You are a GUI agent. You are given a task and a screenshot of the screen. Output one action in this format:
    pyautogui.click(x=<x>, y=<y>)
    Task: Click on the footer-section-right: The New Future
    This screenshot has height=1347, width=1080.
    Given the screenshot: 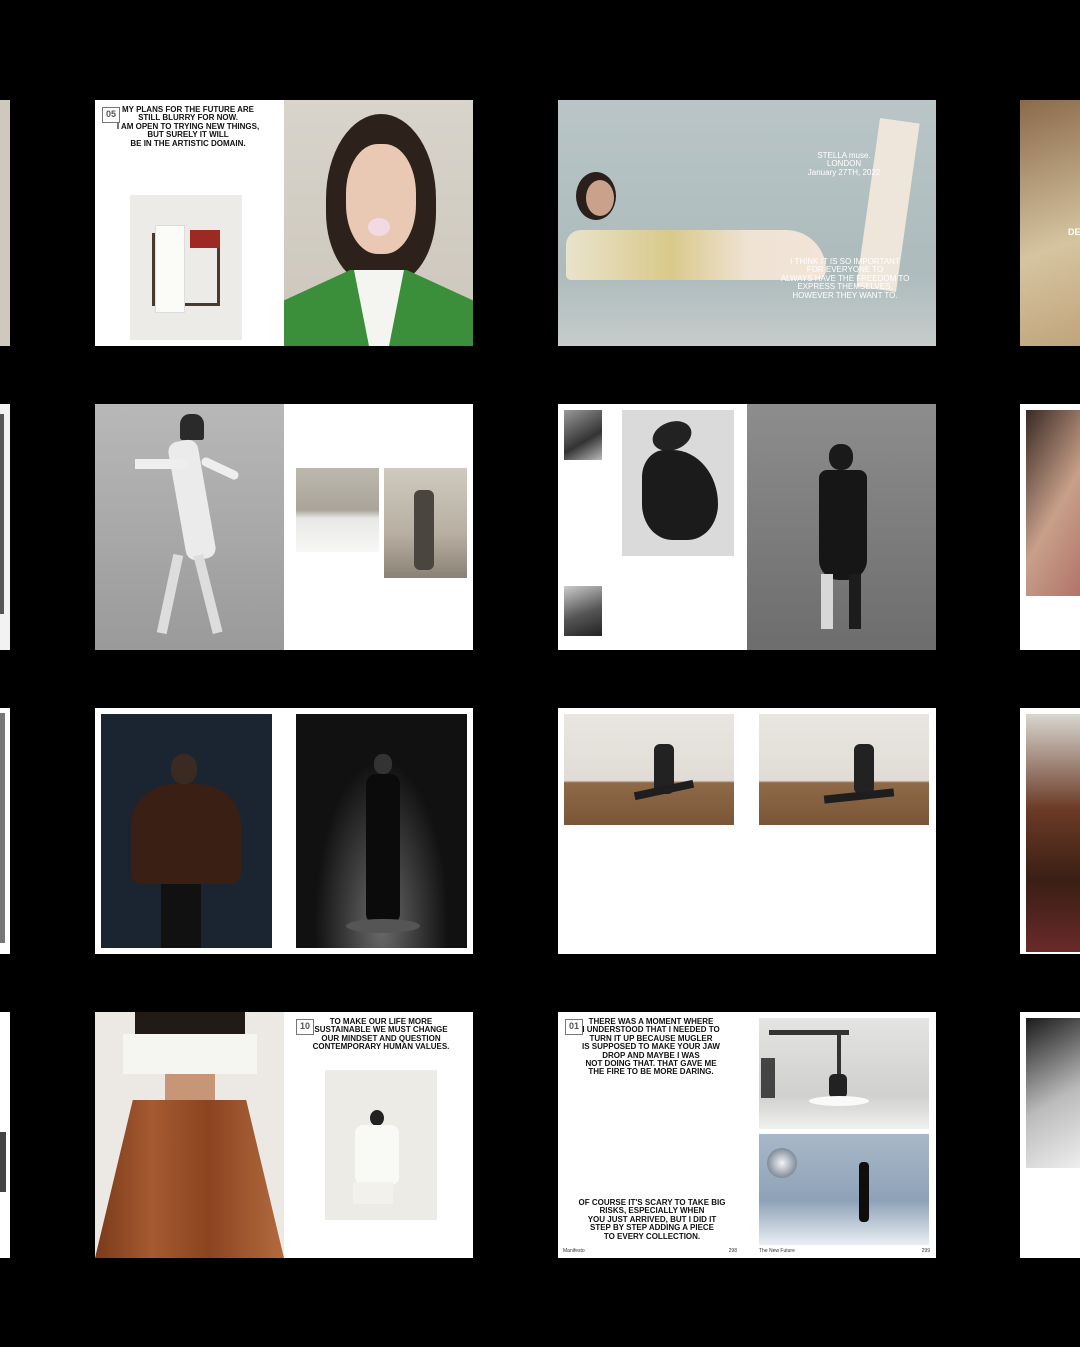 What is the action you would take?
    pyautogui.click(x=777, y=1251)
    